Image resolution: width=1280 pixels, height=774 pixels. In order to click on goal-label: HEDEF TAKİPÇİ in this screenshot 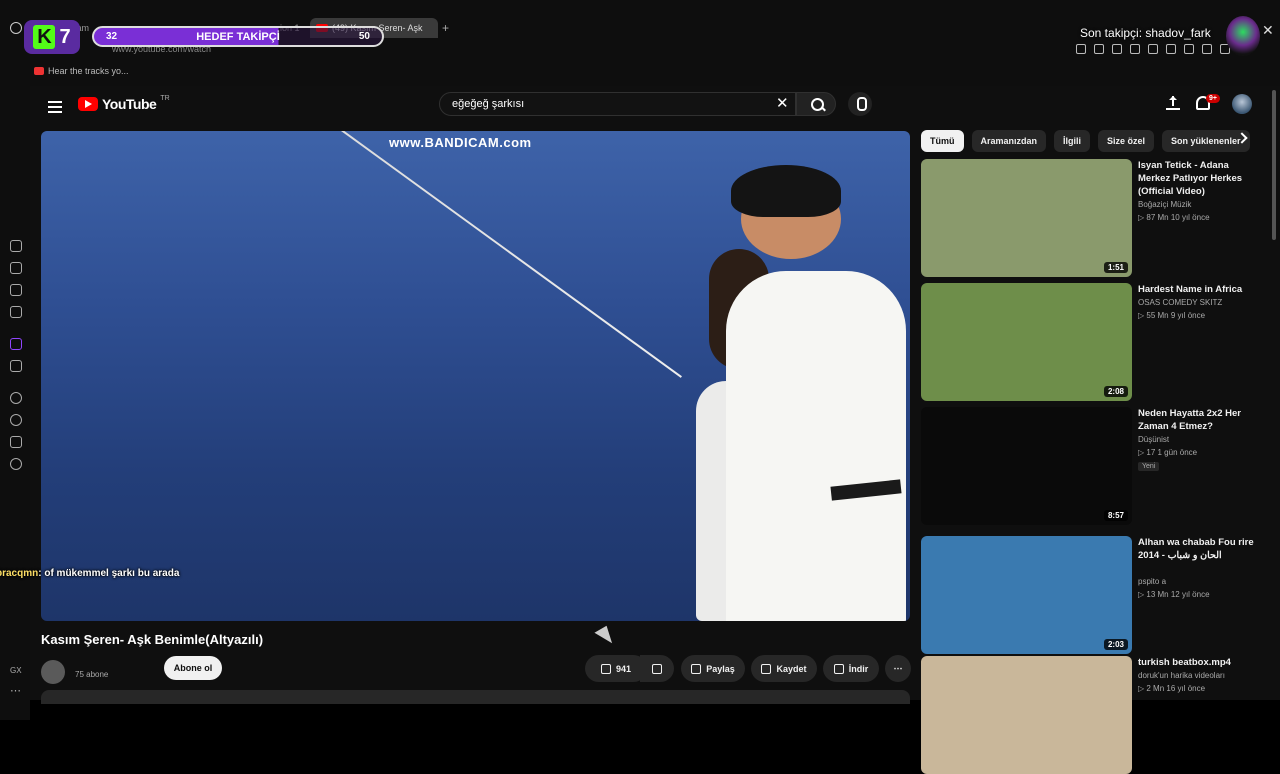, I will do `click(238, 36)`.